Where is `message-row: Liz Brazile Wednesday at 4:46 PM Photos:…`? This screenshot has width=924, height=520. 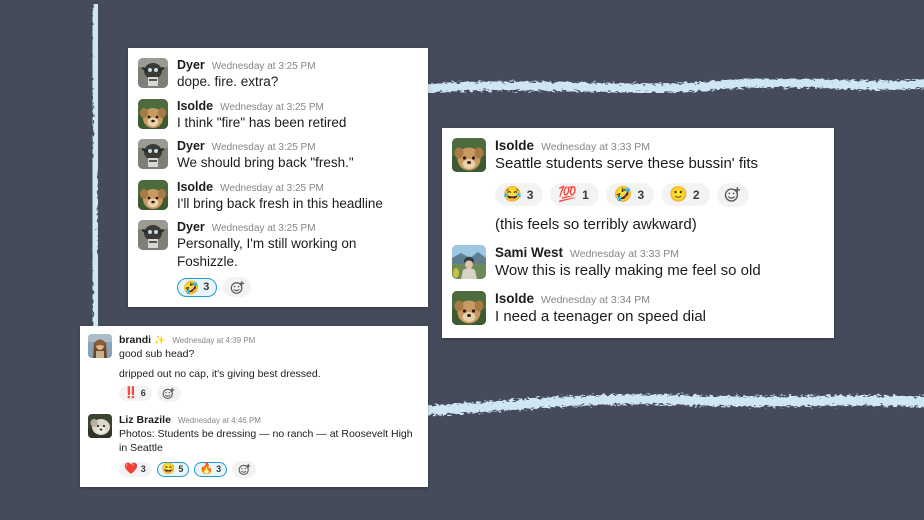 message-row: Liz Brazile Wednesday at 4:46 PM Photos:… is located at coordinates (253, 446).